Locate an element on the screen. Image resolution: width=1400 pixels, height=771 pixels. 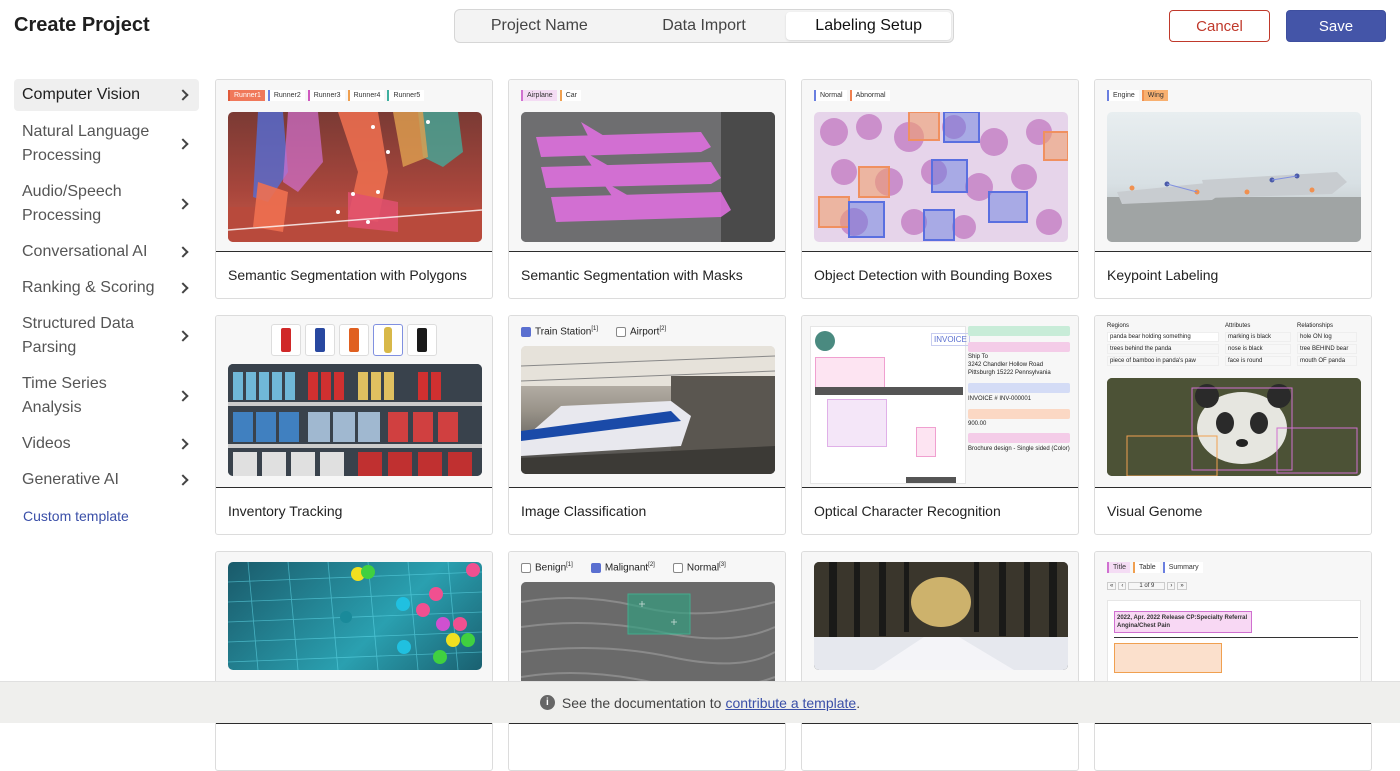
template-card-inventory: Inventory Tracking is located at coordinates (354, 425).